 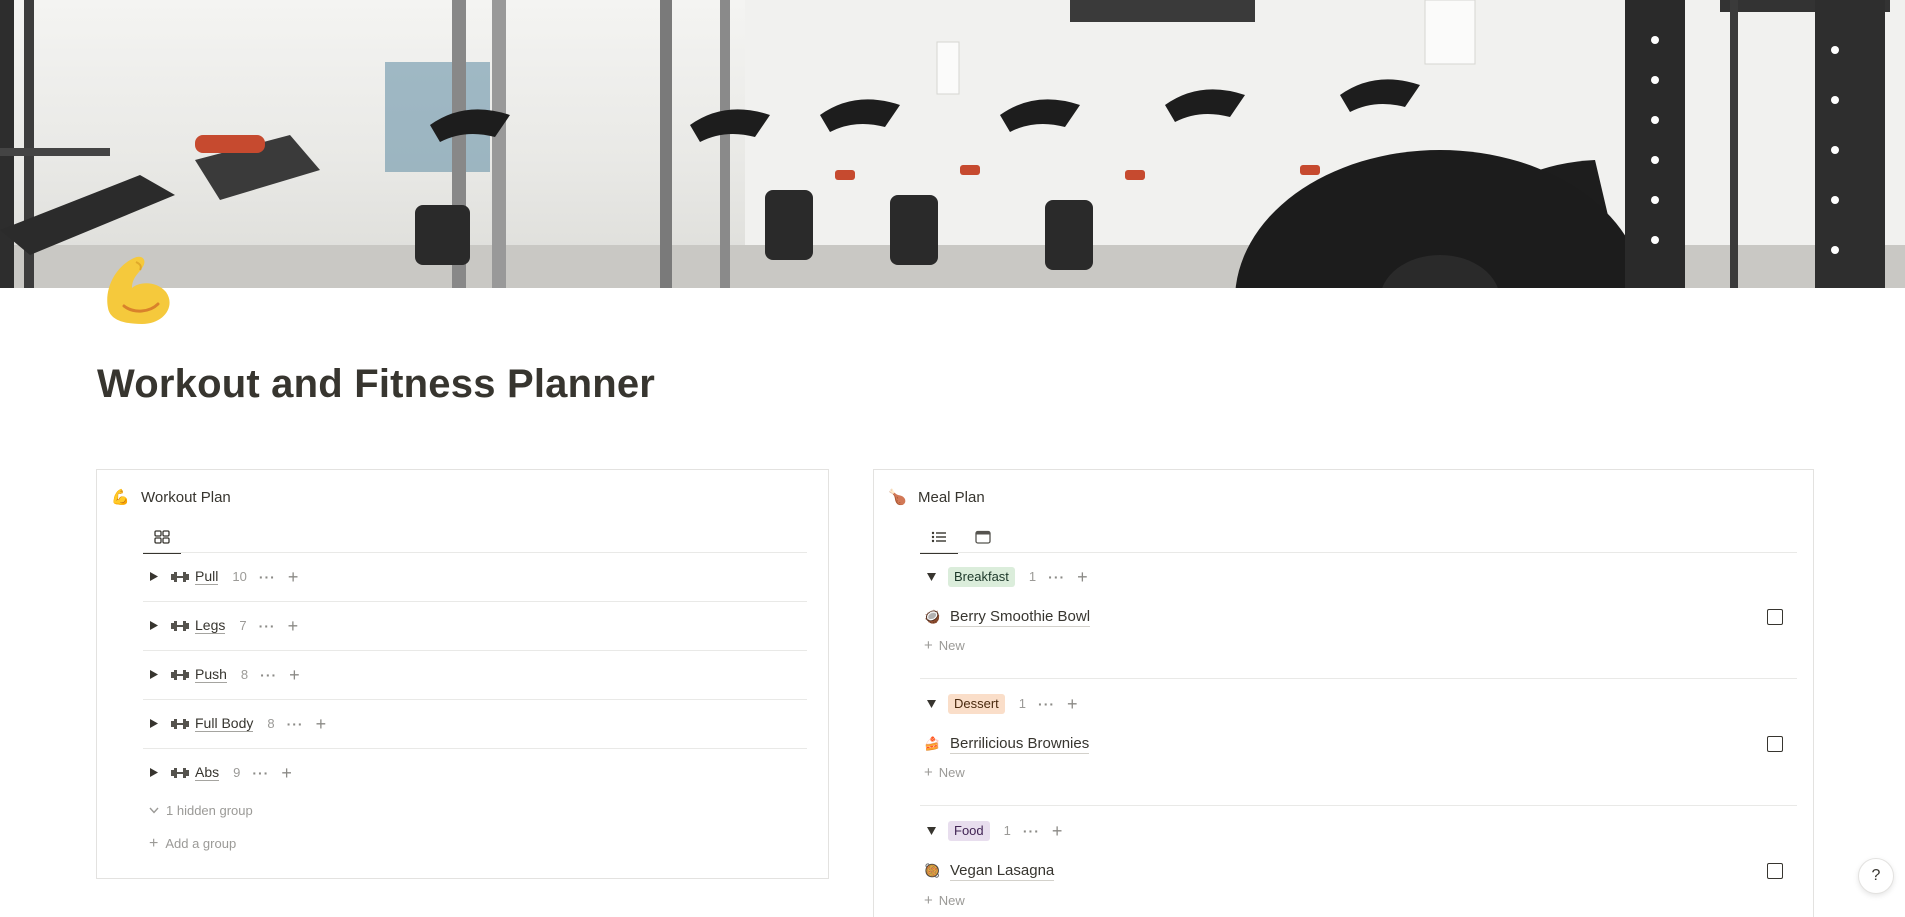 I want to click on add-group-label: Add a group, so click(x=201, y=843).